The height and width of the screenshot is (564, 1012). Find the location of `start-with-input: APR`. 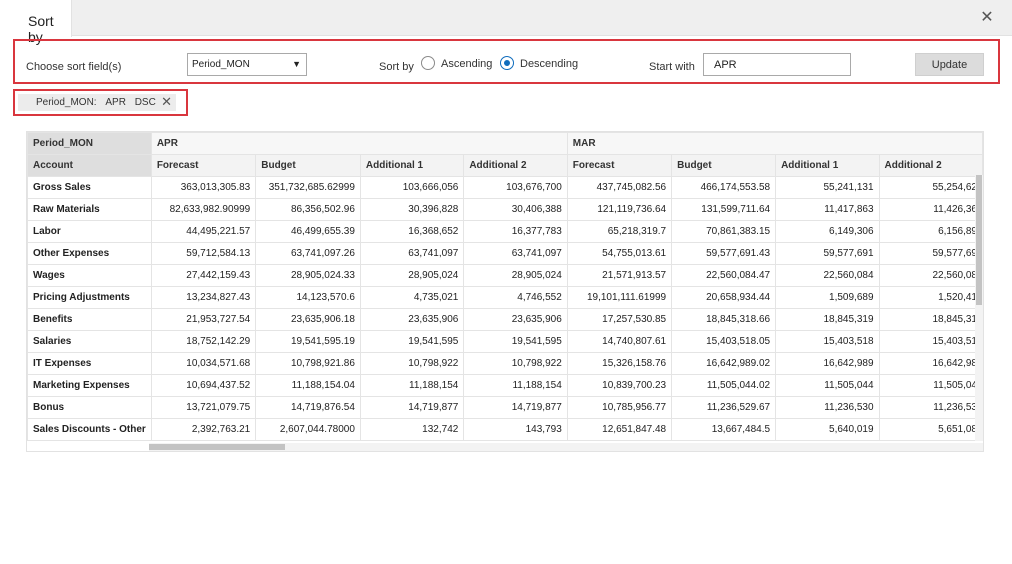

start-with-input: APR is located at coordinates (777, 64).